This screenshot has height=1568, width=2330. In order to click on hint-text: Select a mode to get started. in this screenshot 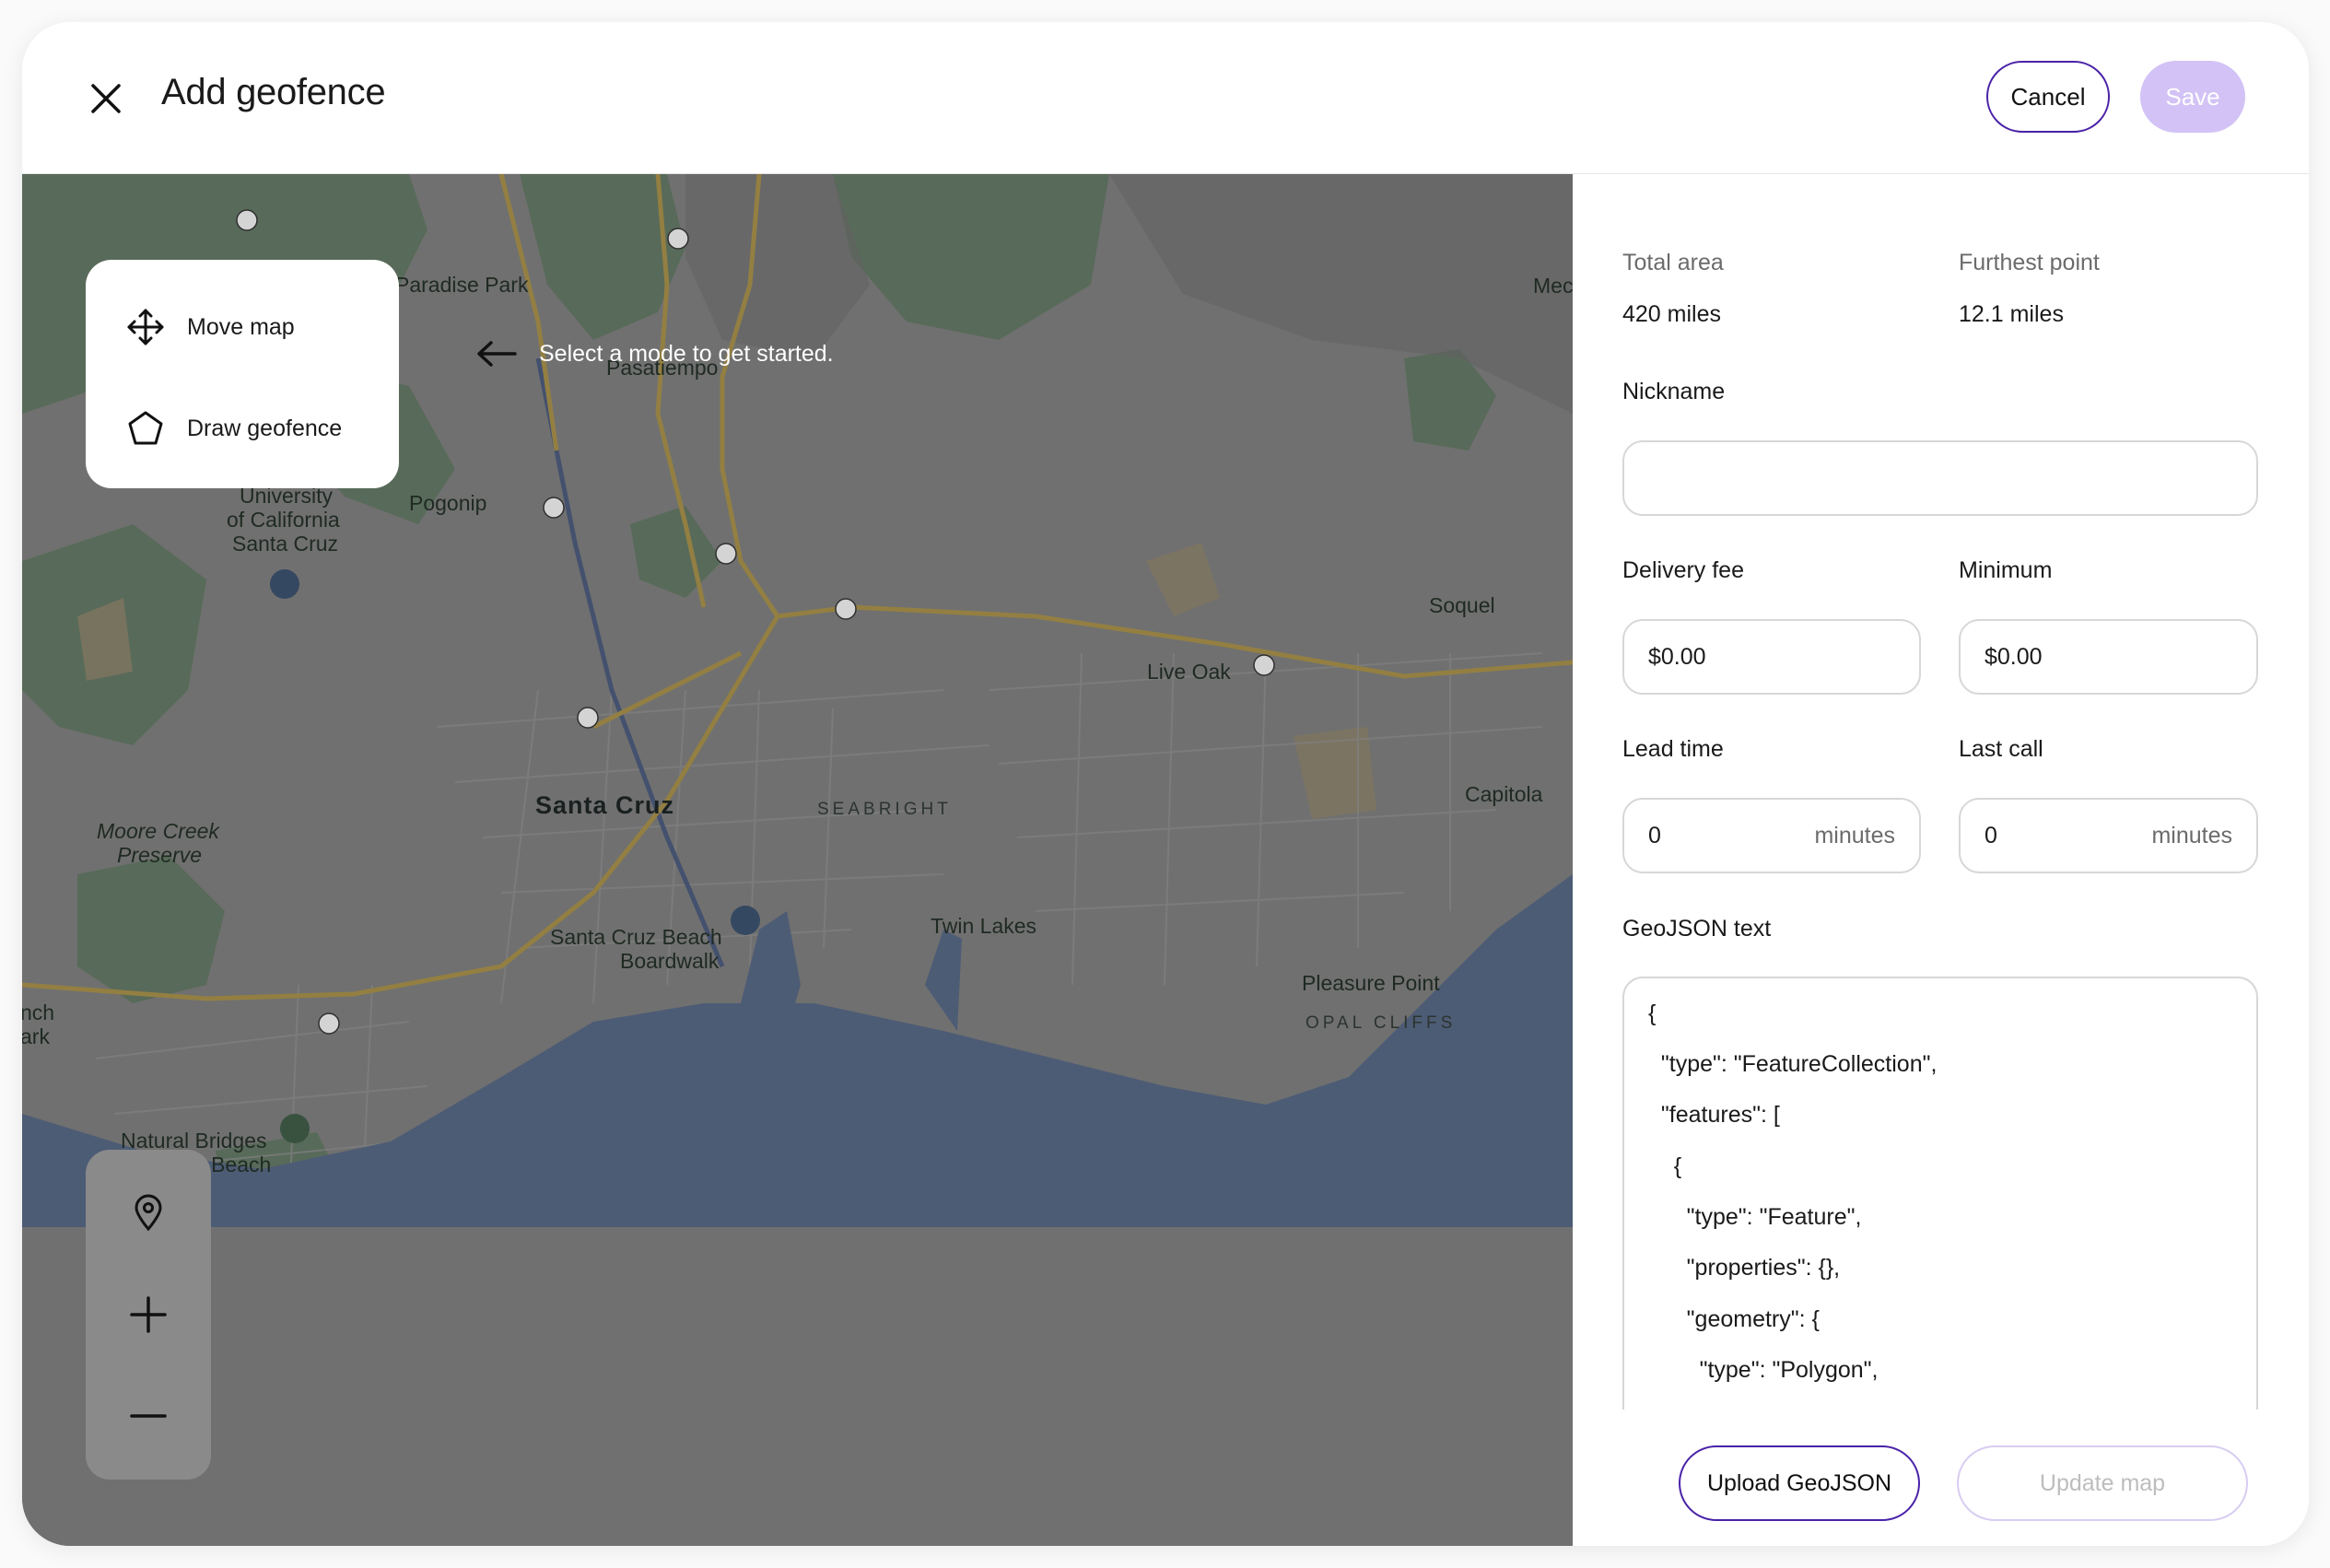, I will do `click(686, 353)`.